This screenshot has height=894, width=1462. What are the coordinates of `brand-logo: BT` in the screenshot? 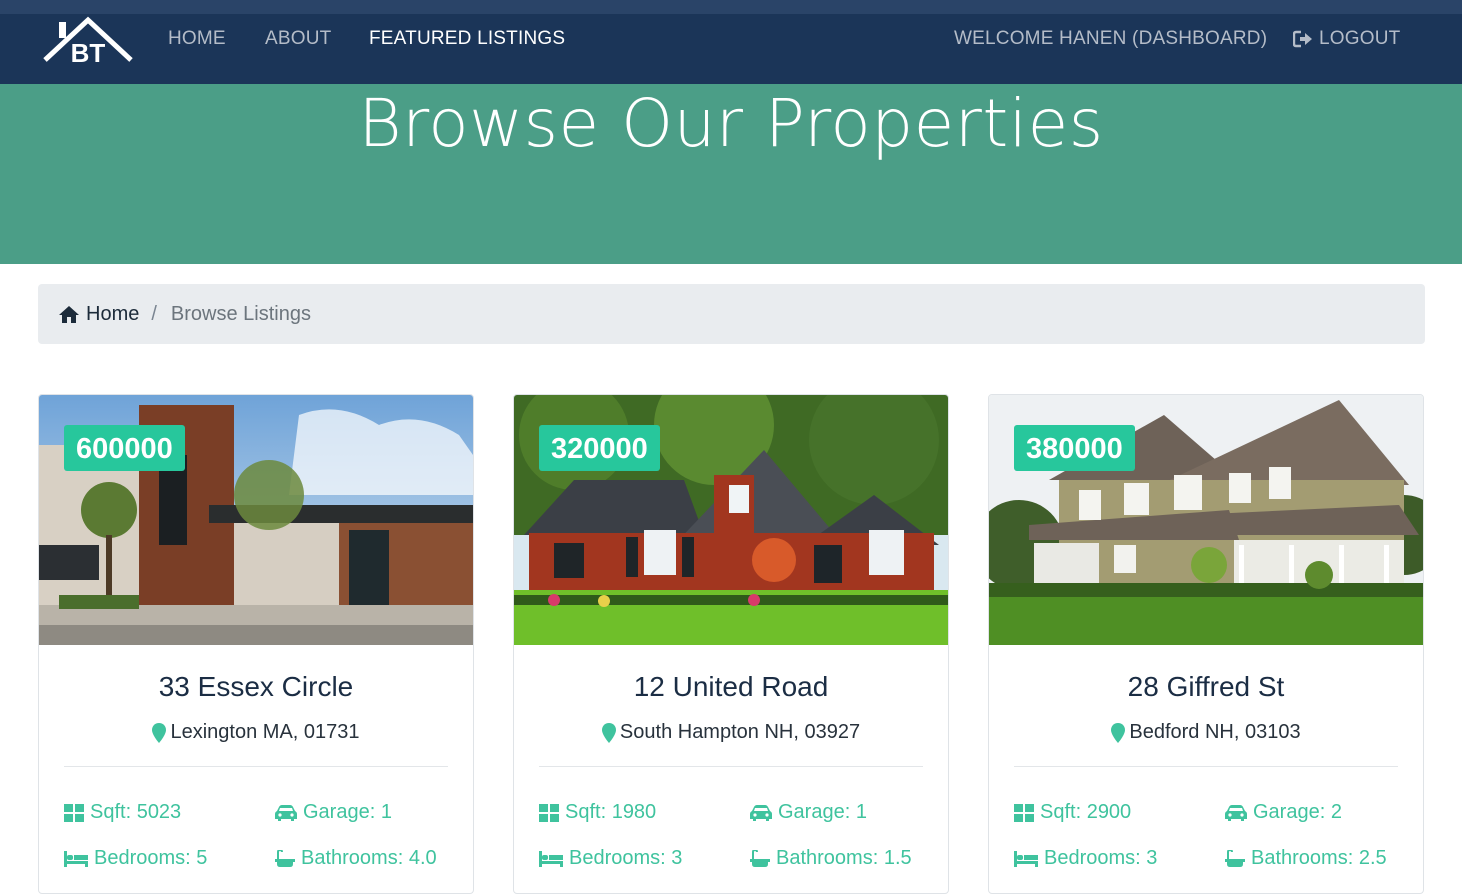 It's located at (88, 40).